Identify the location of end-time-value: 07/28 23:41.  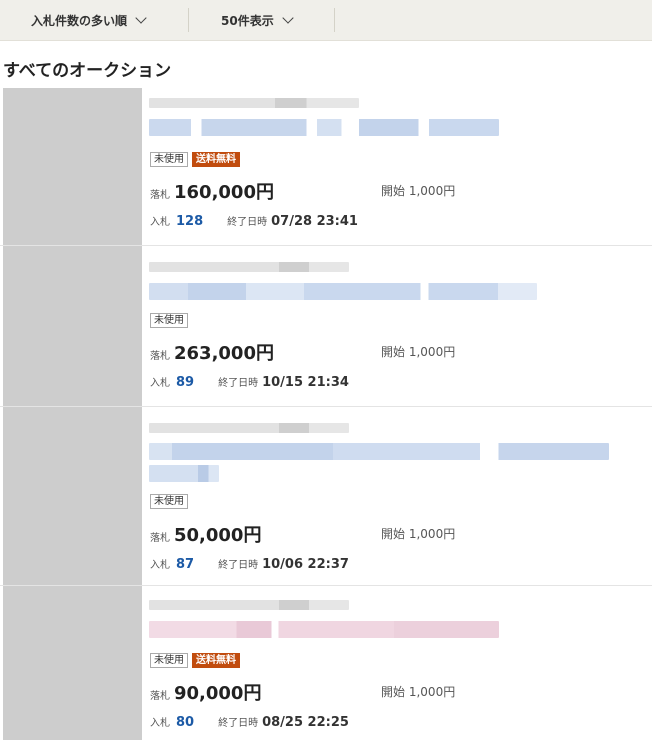
(314, 221).